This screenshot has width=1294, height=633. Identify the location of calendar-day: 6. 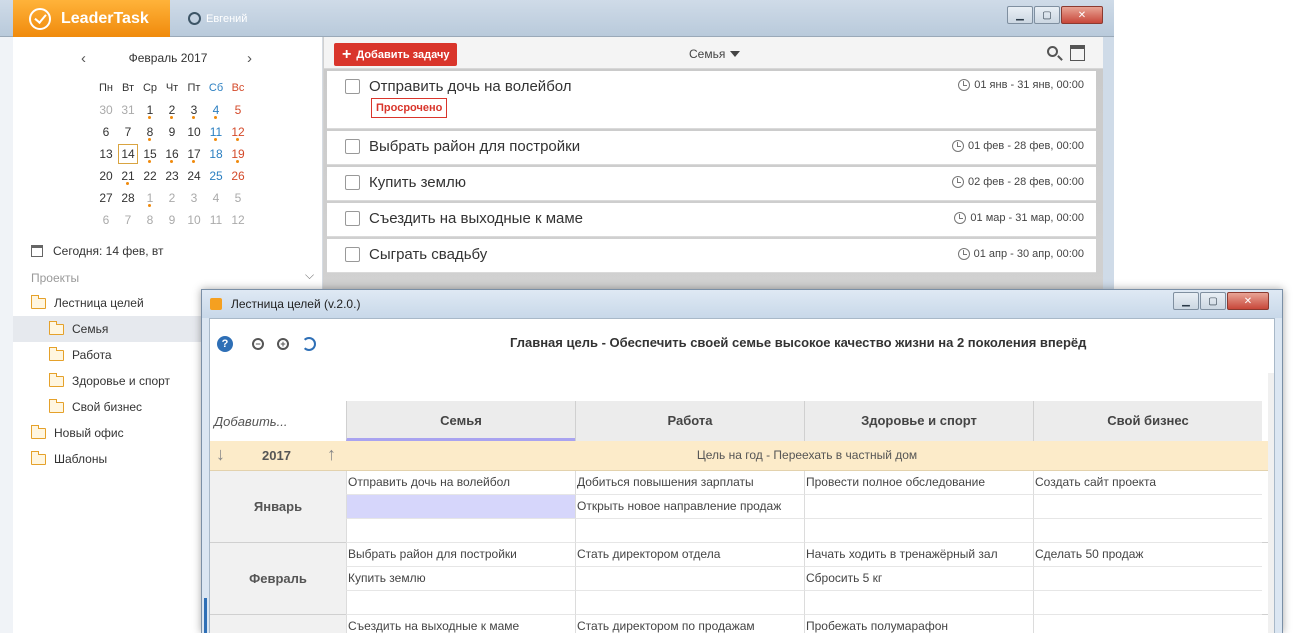
(106, 132).